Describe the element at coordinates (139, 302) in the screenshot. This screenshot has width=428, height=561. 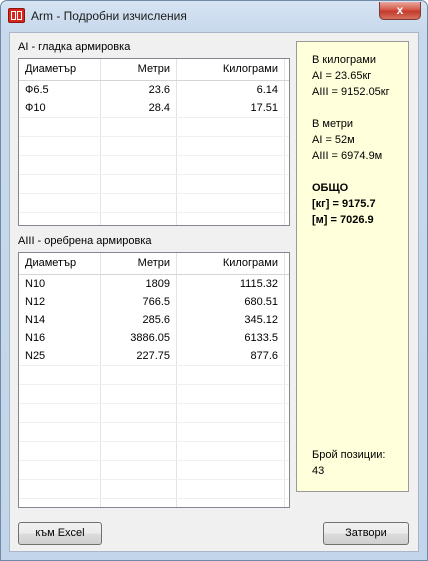
I see `cell-meters: 766.5` at that location.